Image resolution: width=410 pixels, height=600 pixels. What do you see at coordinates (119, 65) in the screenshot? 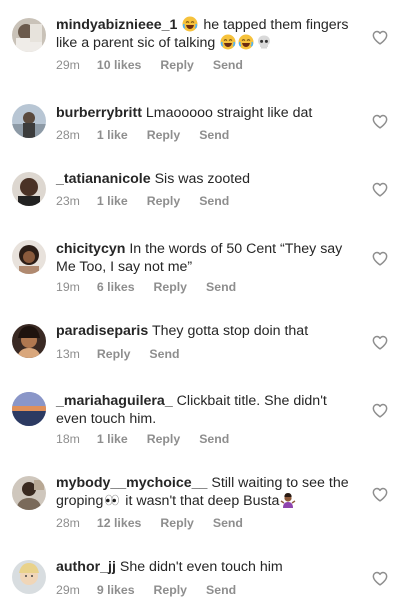
I see `likes-count: 10 likes` at bounding box center [119, 65].